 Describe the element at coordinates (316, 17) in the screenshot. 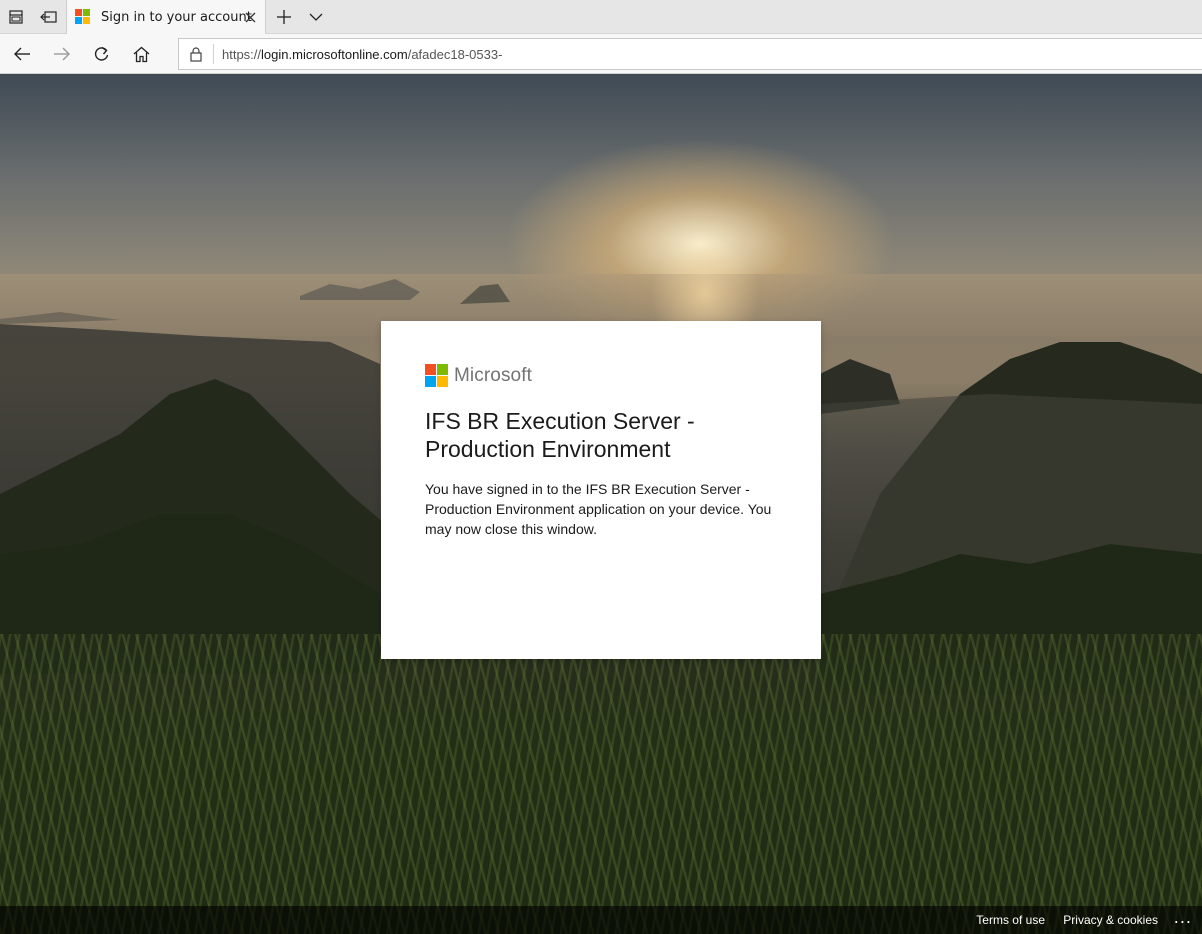

I see `tab-list-chevron-icon` at that location.